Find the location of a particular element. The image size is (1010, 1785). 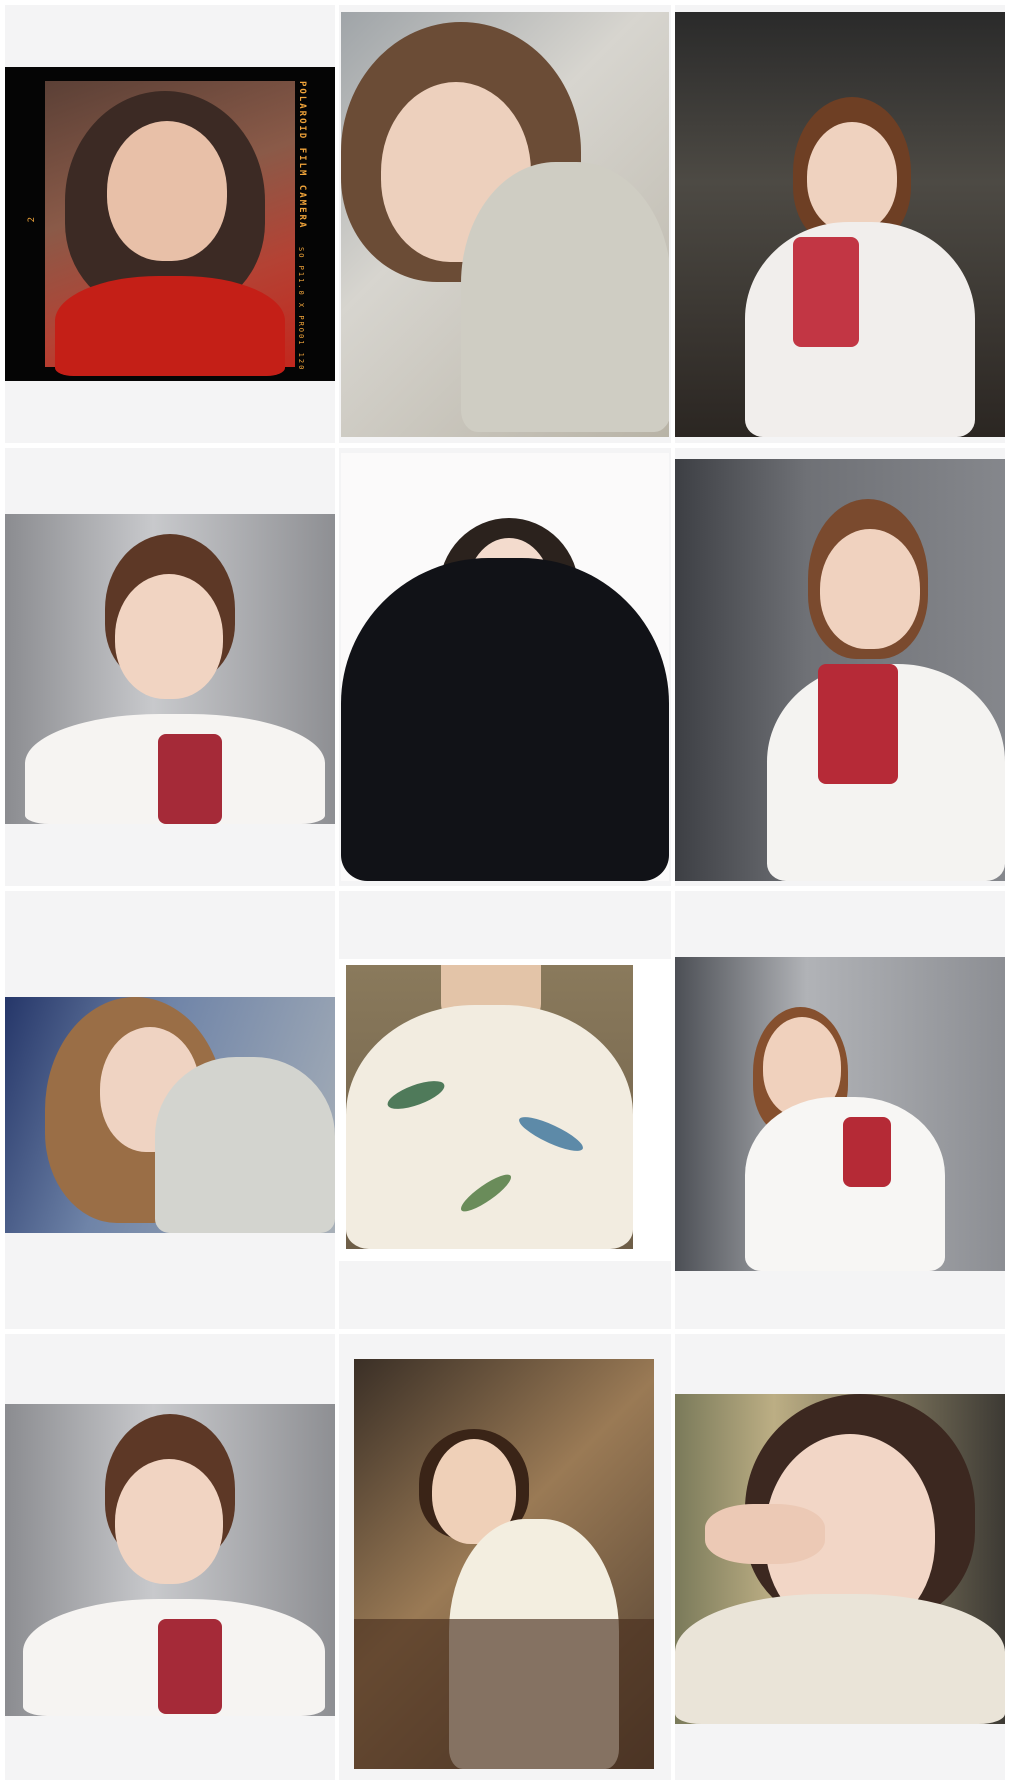

polaroid-frame-number: 2 is located at coordinates (32, 220).